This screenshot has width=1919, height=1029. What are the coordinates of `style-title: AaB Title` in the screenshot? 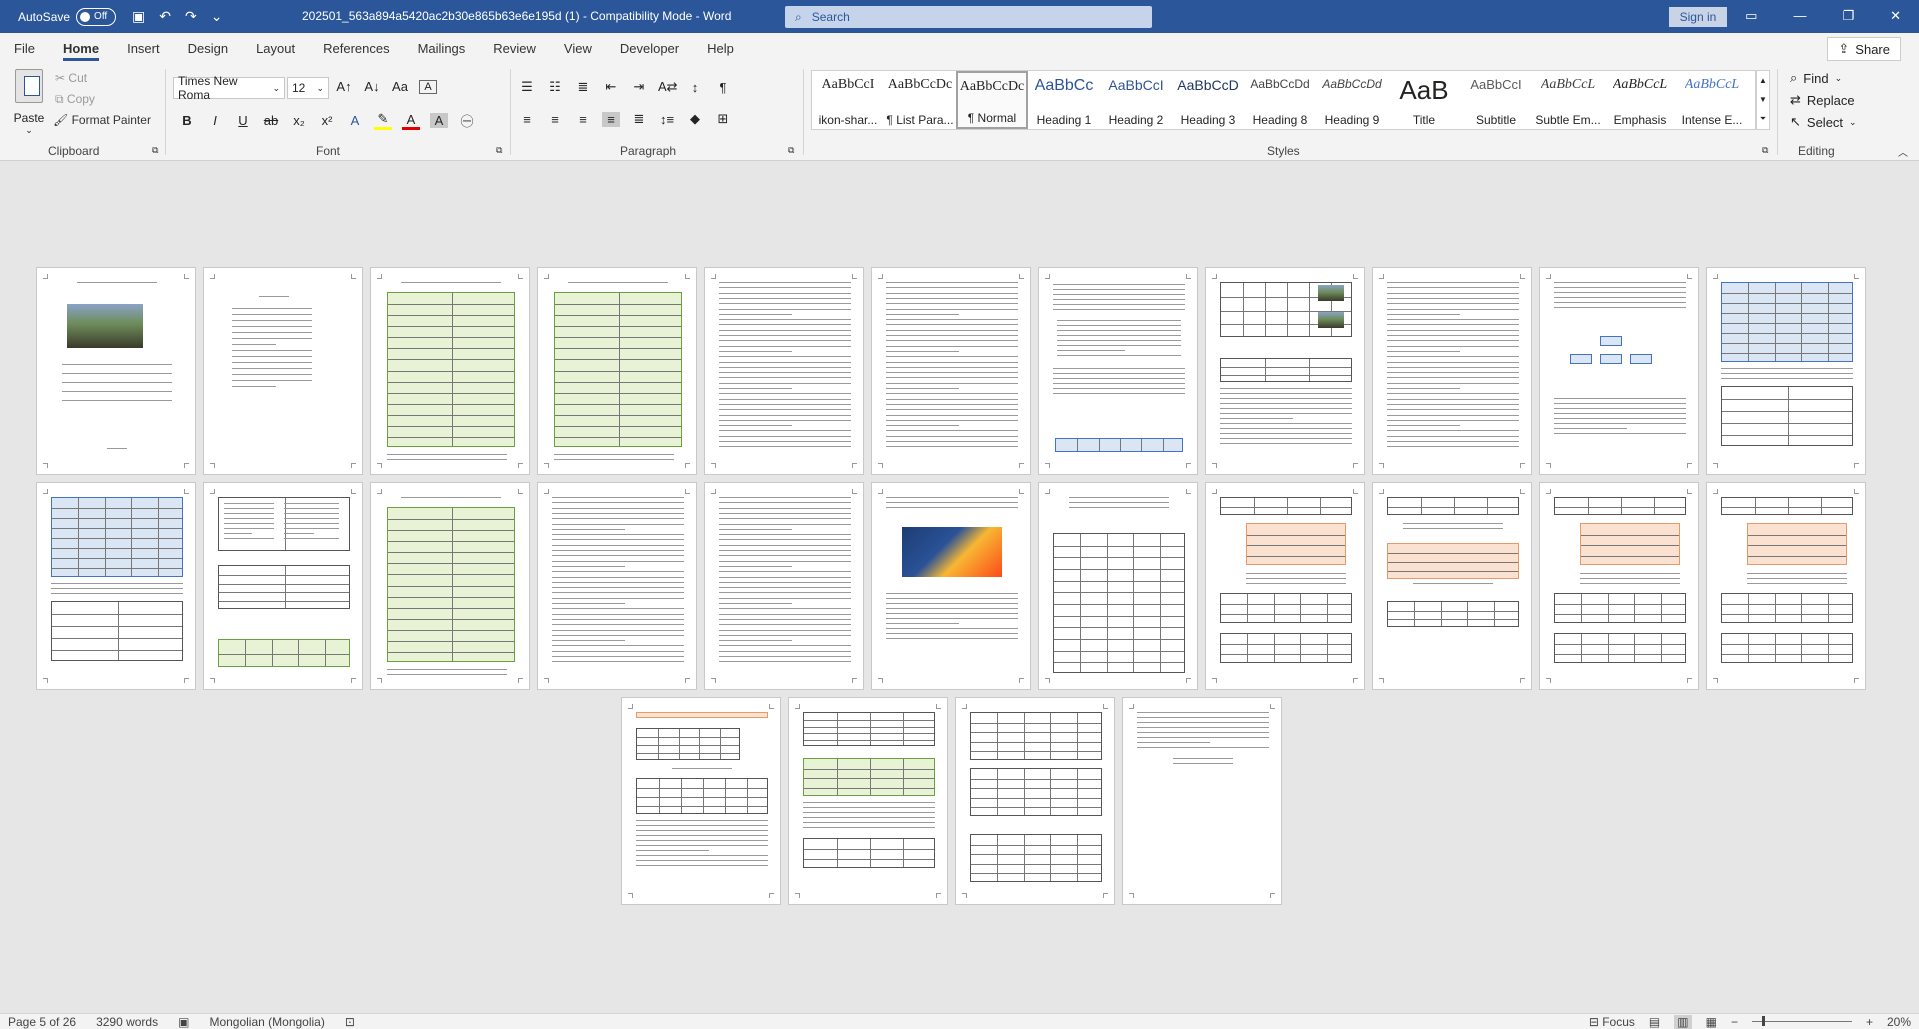 It's located at (1424, 100).